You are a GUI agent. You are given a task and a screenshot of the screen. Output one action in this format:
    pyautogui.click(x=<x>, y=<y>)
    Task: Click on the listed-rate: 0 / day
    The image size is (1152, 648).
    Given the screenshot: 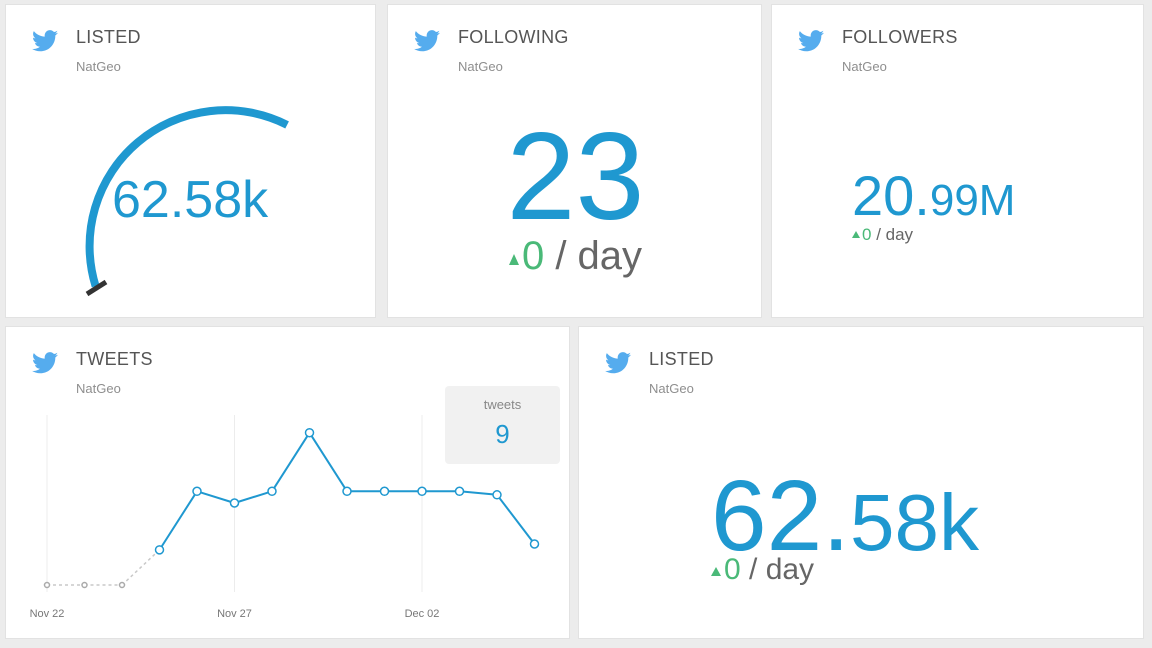 What is the action you would take?
    pyautogui.click(x=762, y=570)
    